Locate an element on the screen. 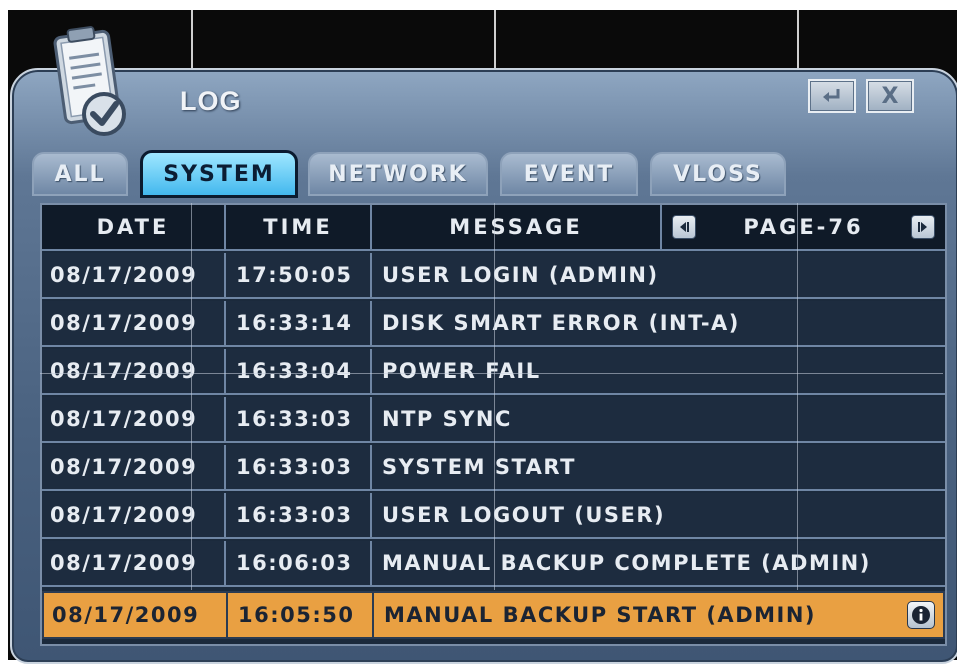 This screenshot has height=664, width=957. page-label: PAGE-76 is located at coordinates (803, 227).